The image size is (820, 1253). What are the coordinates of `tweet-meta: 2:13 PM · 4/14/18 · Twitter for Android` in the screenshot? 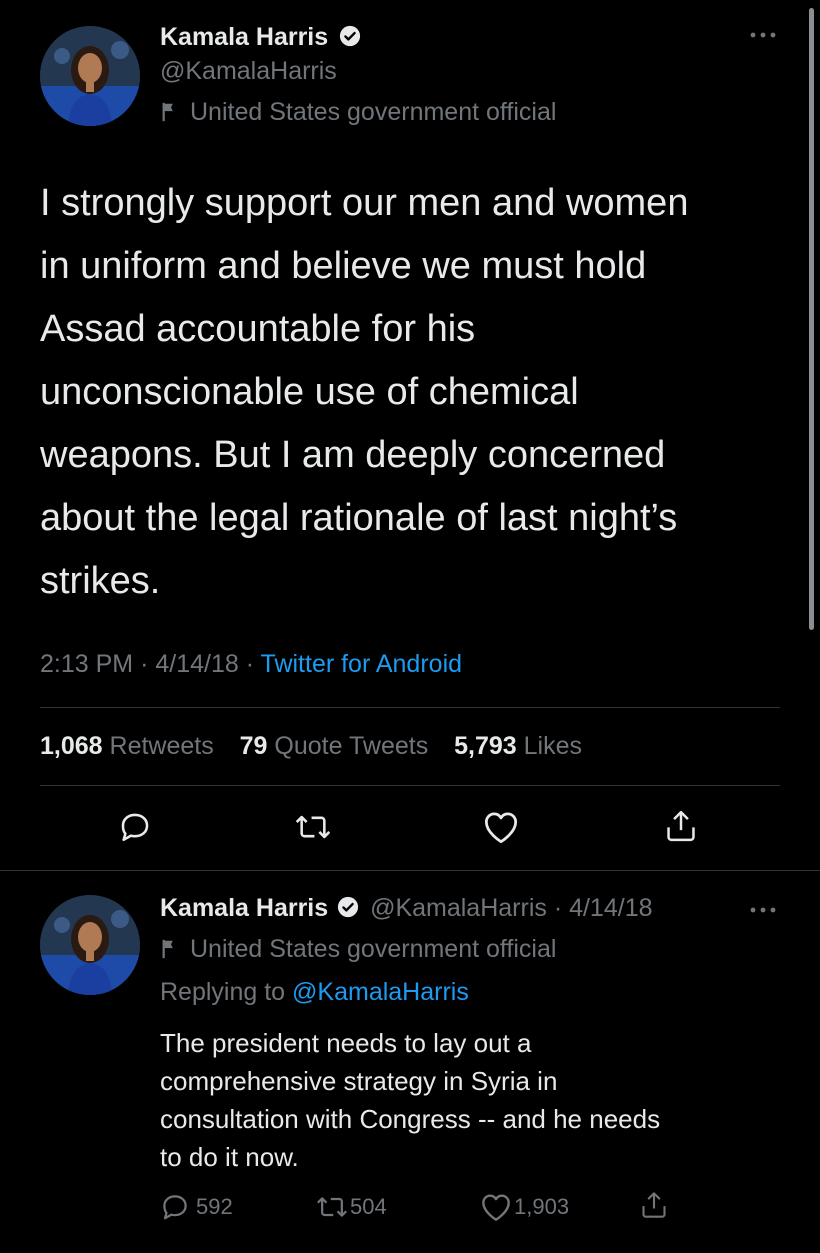 It's located at (251, 664).